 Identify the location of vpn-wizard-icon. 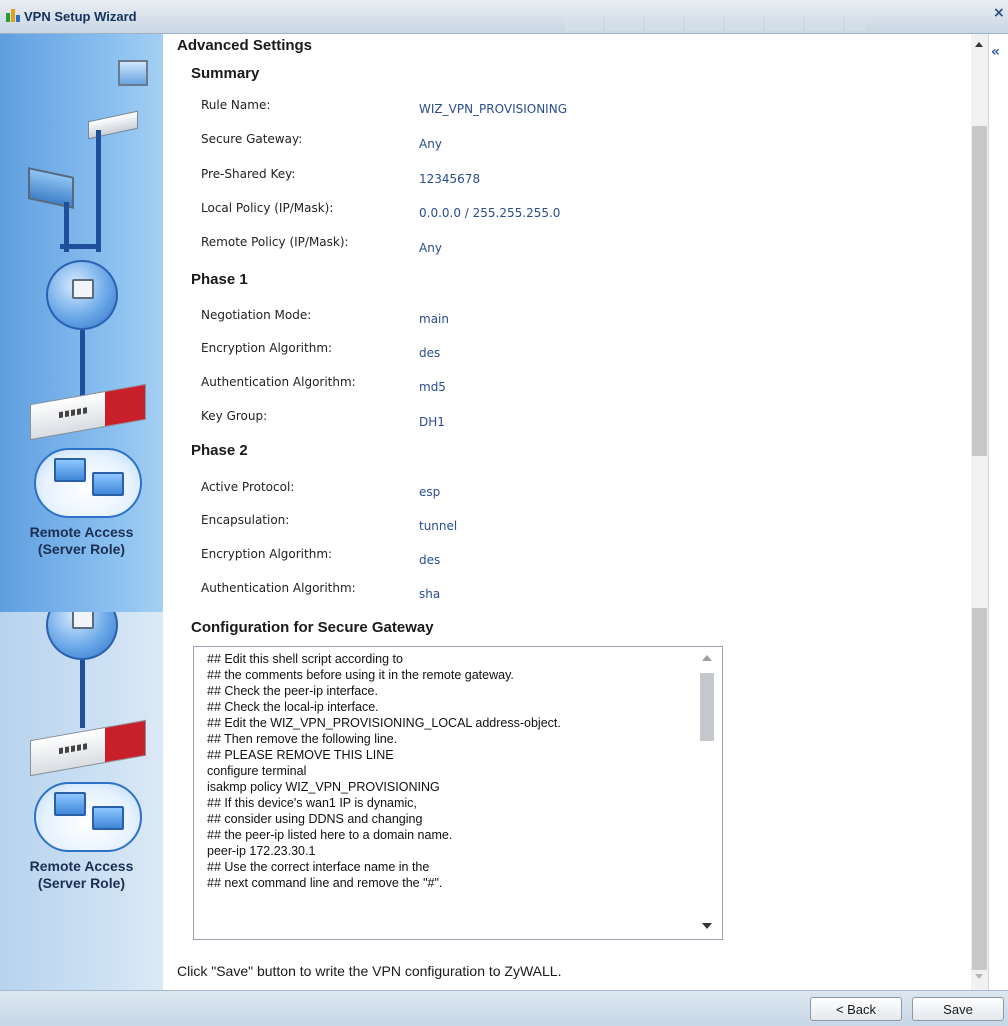
(13, 16).